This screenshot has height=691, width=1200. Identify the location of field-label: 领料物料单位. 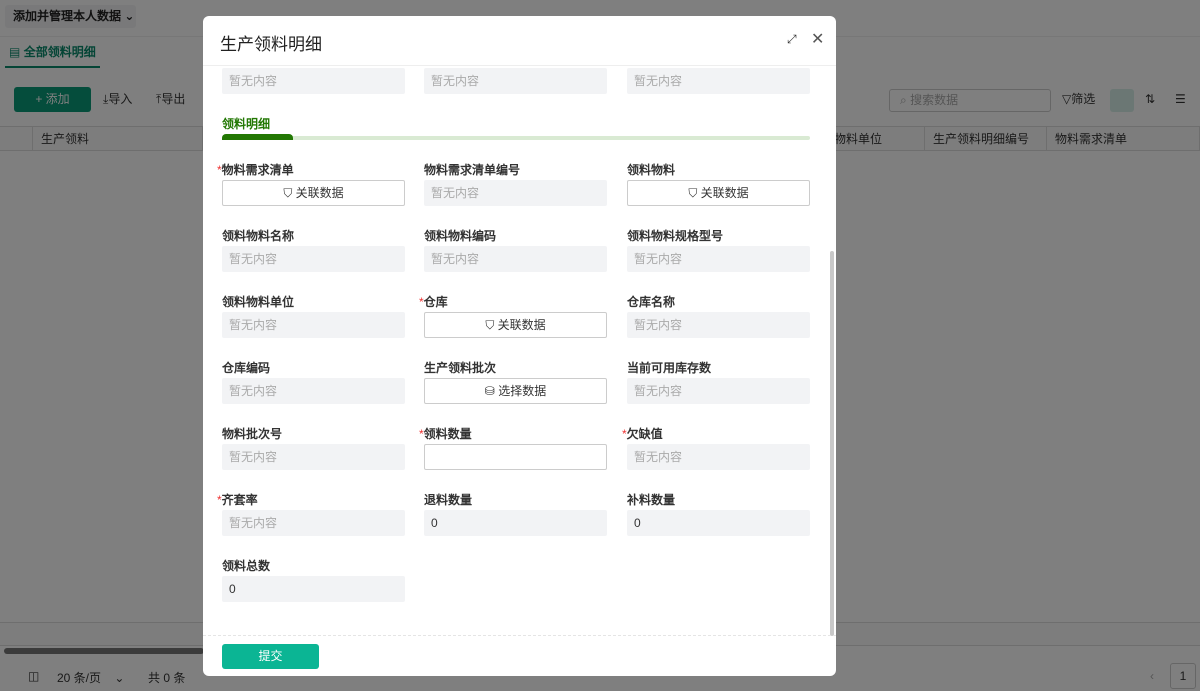
(258, 301).